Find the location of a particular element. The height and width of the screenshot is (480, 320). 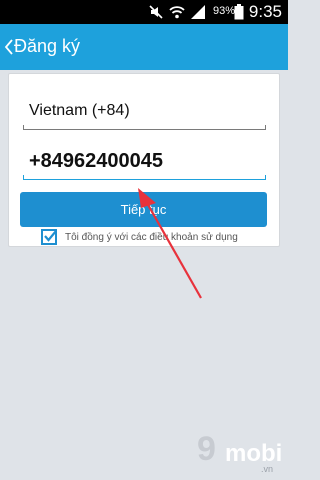

terms-checkbox-row: Tôi đồng ý với các điều khoản sử dụng is located at coordinates (156, 239).